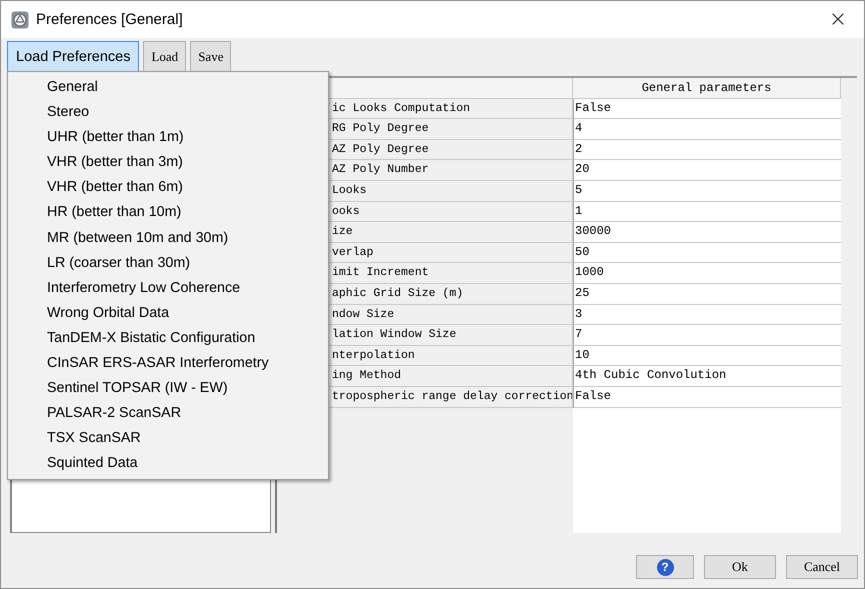  What do you see at coordinates (211, 56) in the screenshot?
I see `toolbar-button: Save` at bounding box center [211, 56].